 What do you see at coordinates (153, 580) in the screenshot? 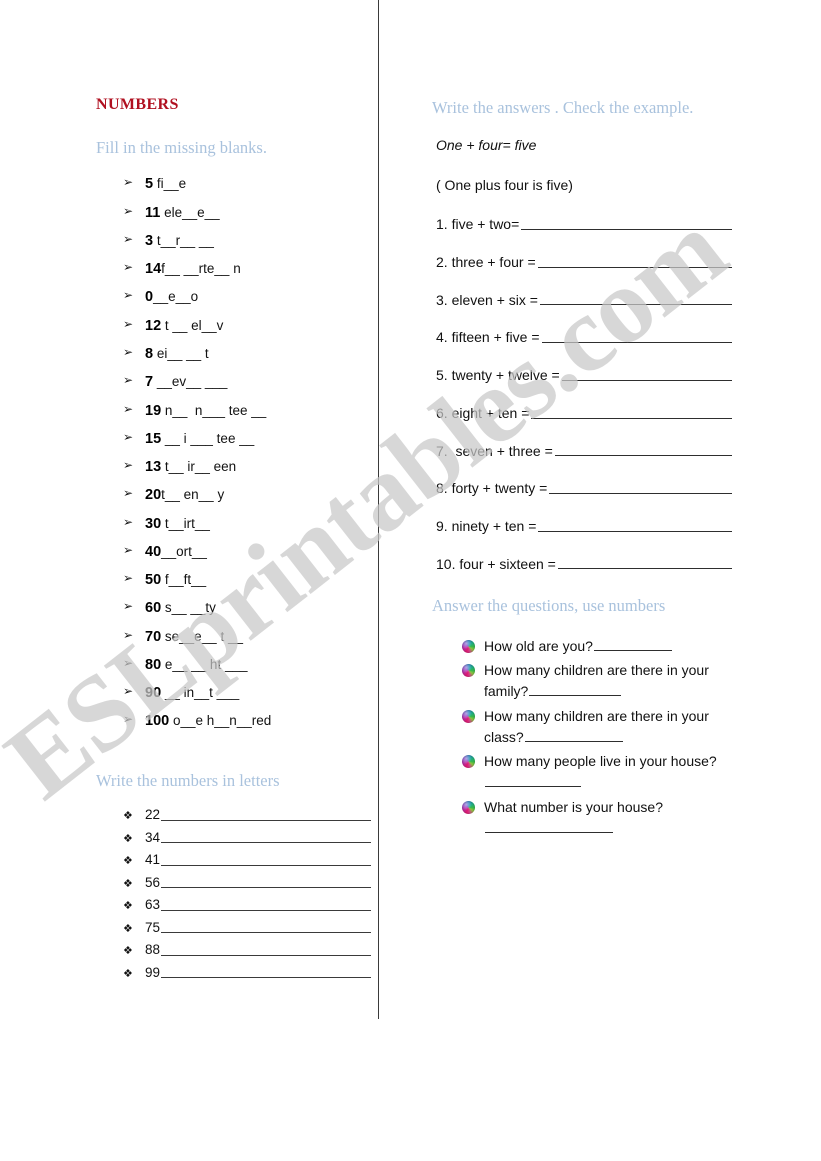
I see `item-number: 50` at bounding box center [153, 580].